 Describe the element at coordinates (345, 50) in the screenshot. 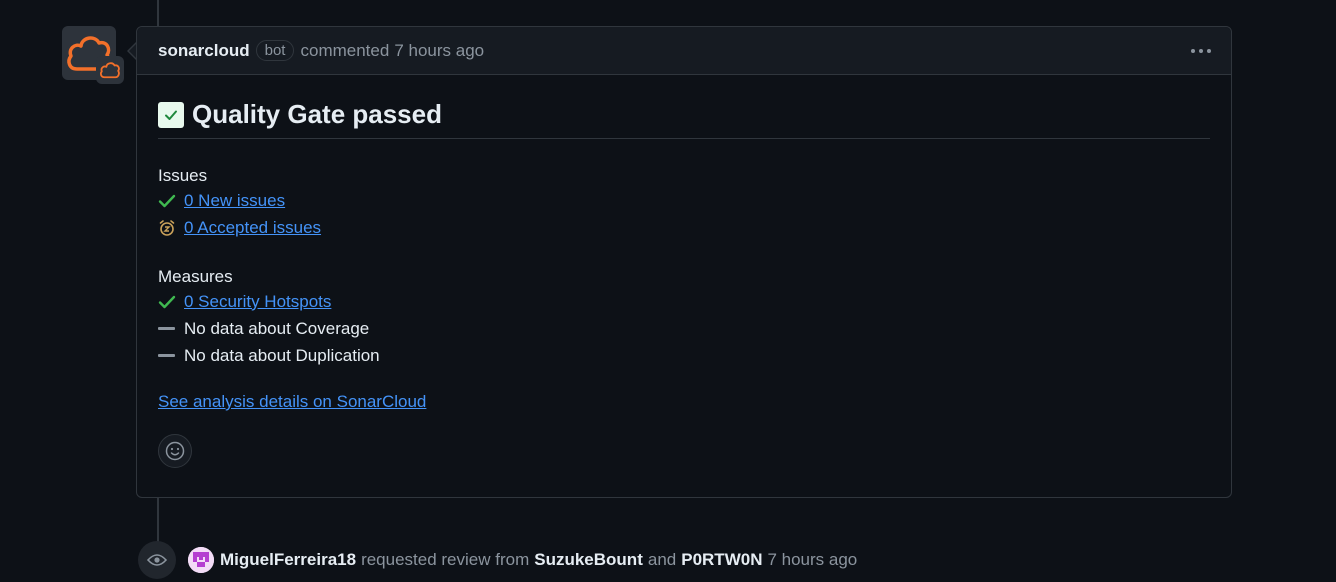

I see `comment-action: commented` at that location.